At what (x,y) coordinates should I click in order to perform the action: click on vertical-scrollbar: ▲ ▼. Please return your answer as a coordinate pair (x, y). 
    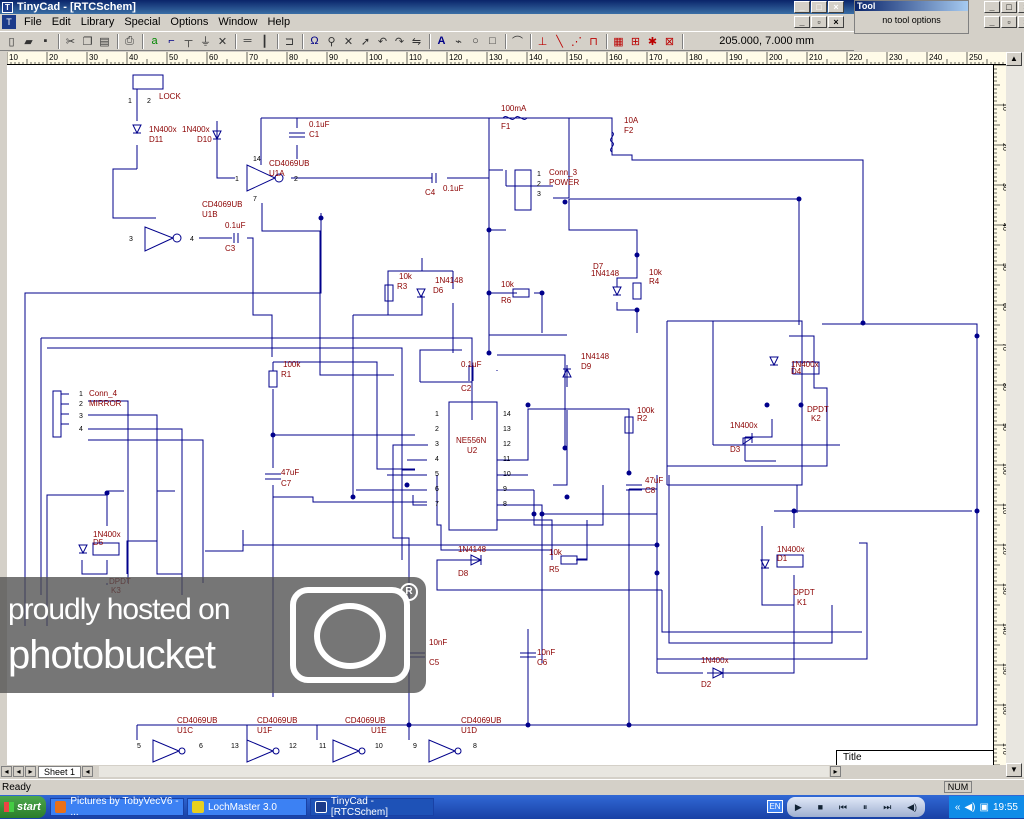
    Looking at the image, I should click on (1015, 414).